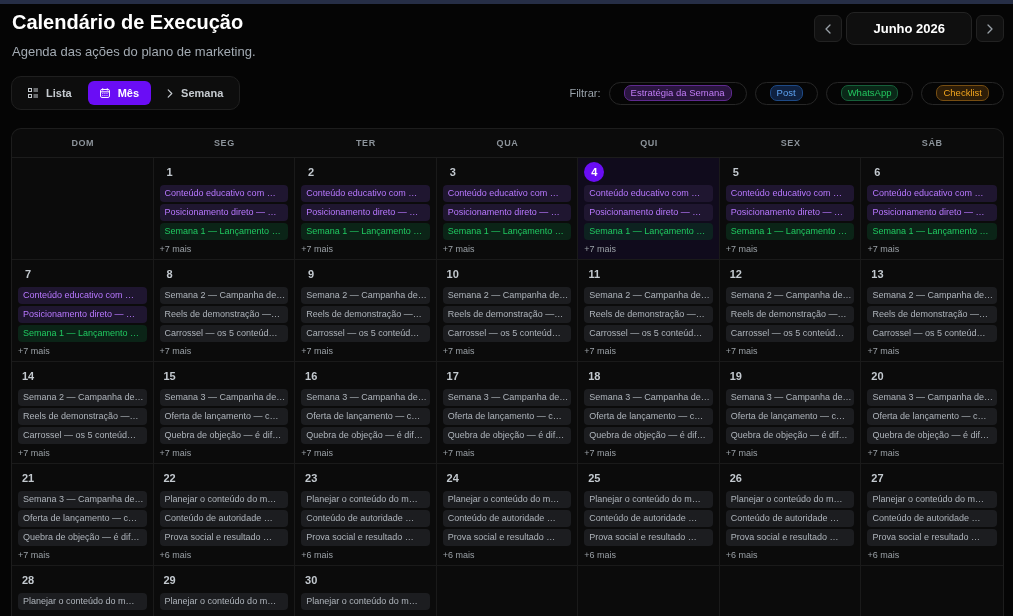 This screenshot has height=616, width=1013. I want to click on view-tab: Lista, so click(50, 93).